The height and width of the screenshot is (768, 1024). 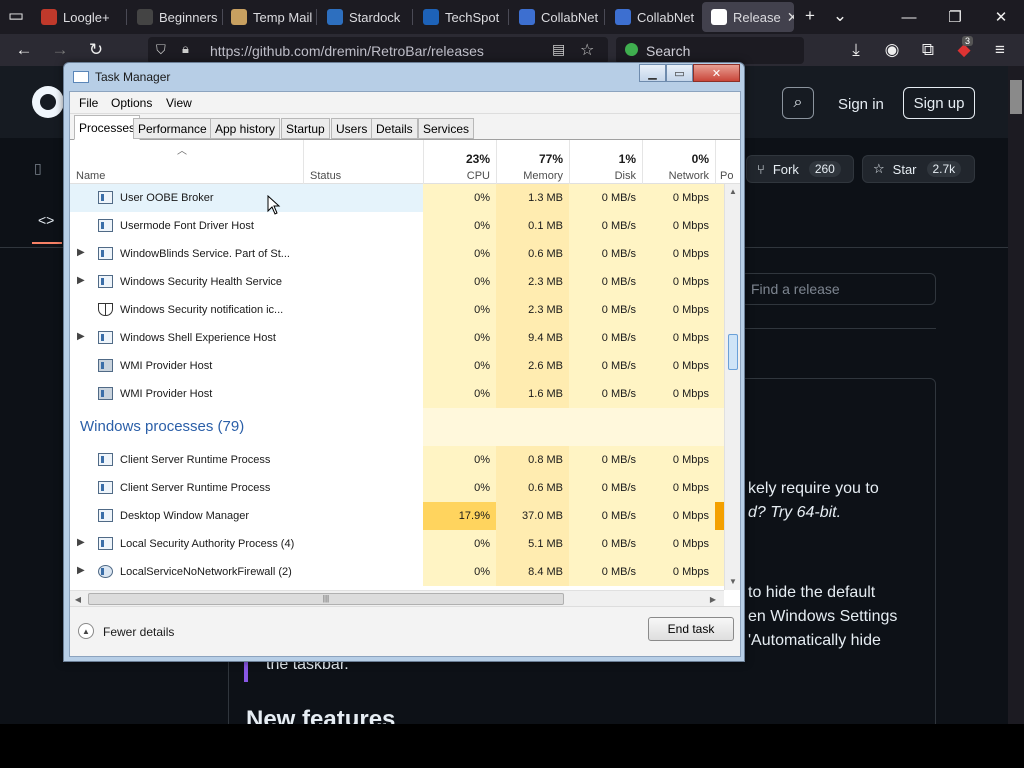 I want to click on star-button: ☆ Star 2.7k, so click(x=918, y=169).